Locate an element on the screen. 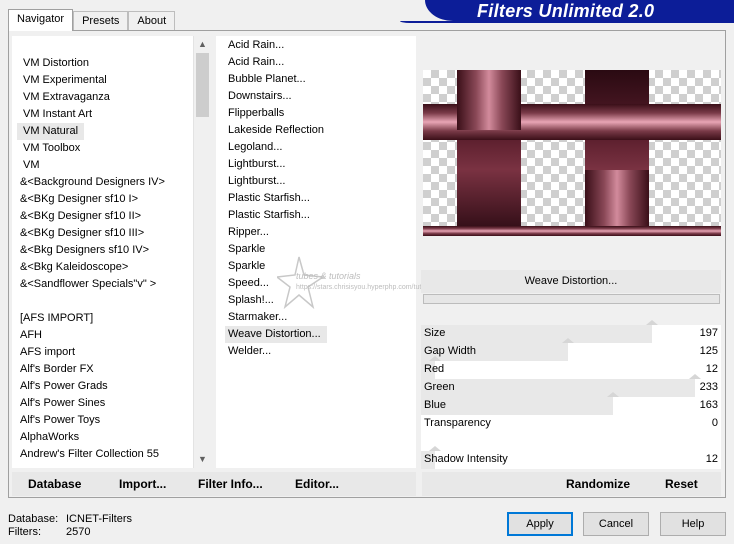 The width and height of the screenshot is (734, 544). randomize-button: Randomize is located at coordinates (598, 484).